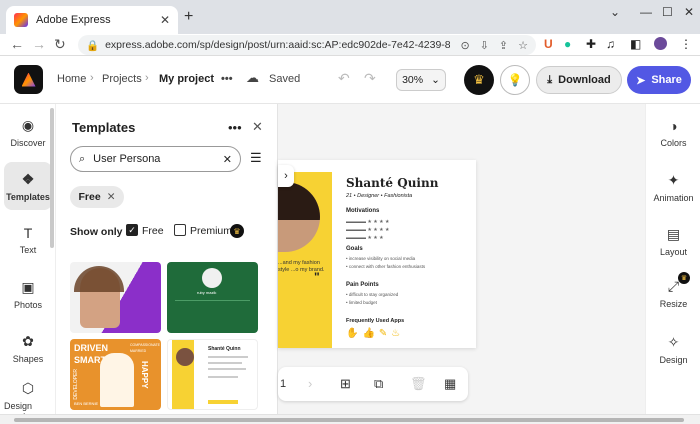 Image resolution: width=700 pixels, height=424 pixels. Describe the element at coordinates (584, 80) in the screenshot. I see `download-label: Download` at that location.